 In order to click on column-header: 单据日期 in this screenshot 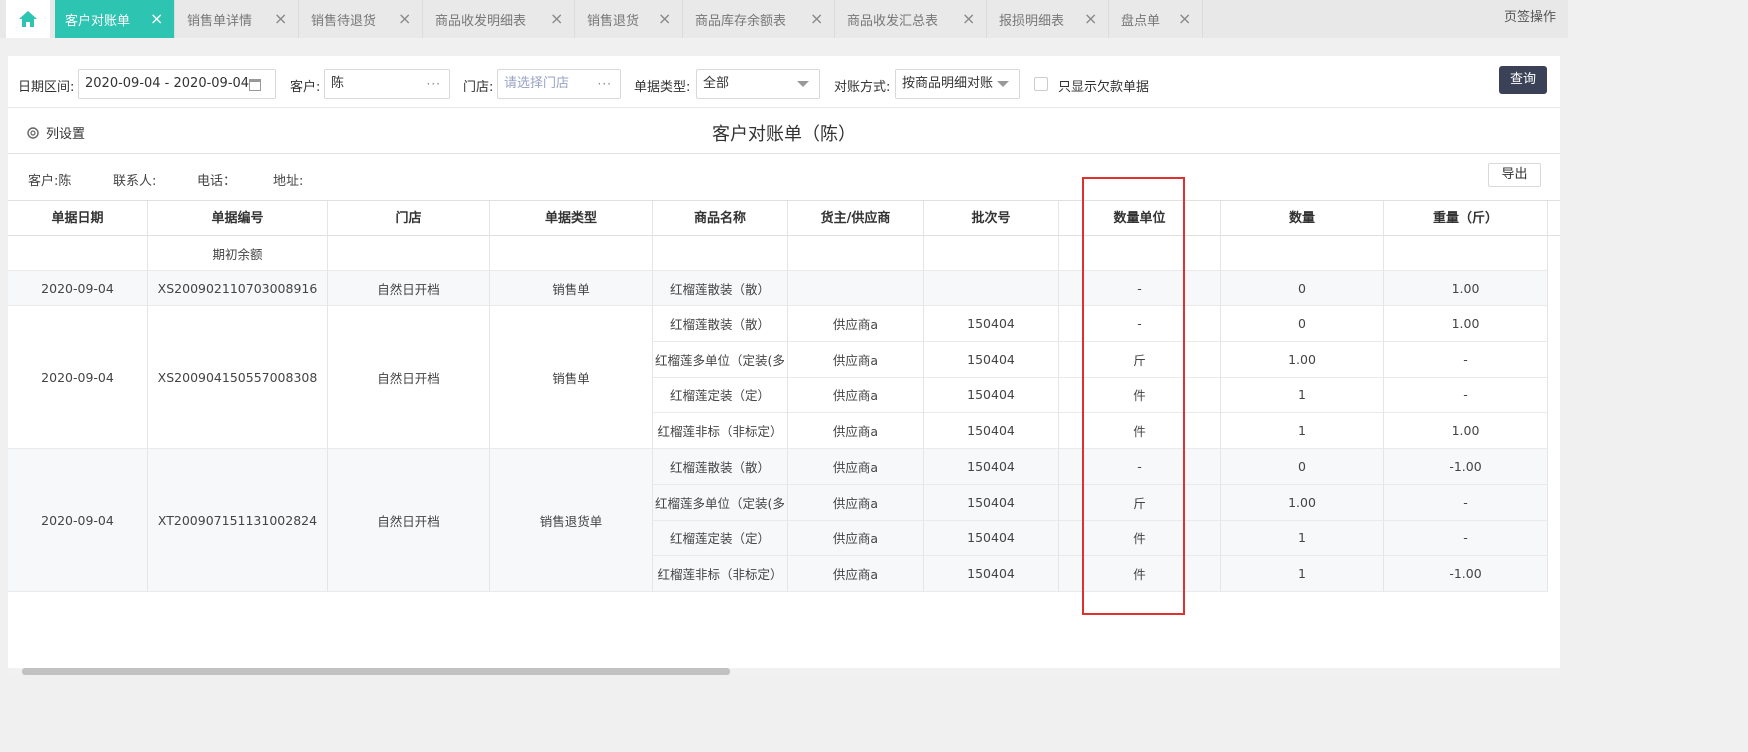, I will do `click(78, 218)`.